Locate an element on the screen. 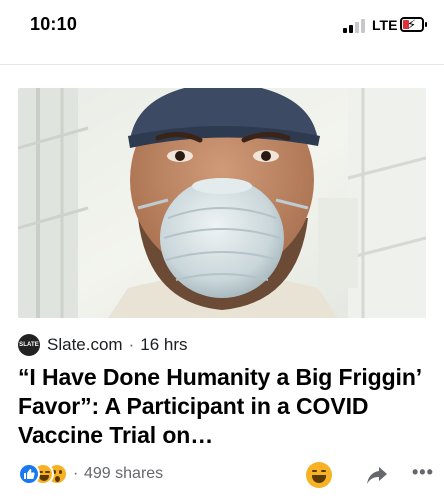  source-row: SLATE Slate.com · 16 hrs is located at coordinates (103, 345).